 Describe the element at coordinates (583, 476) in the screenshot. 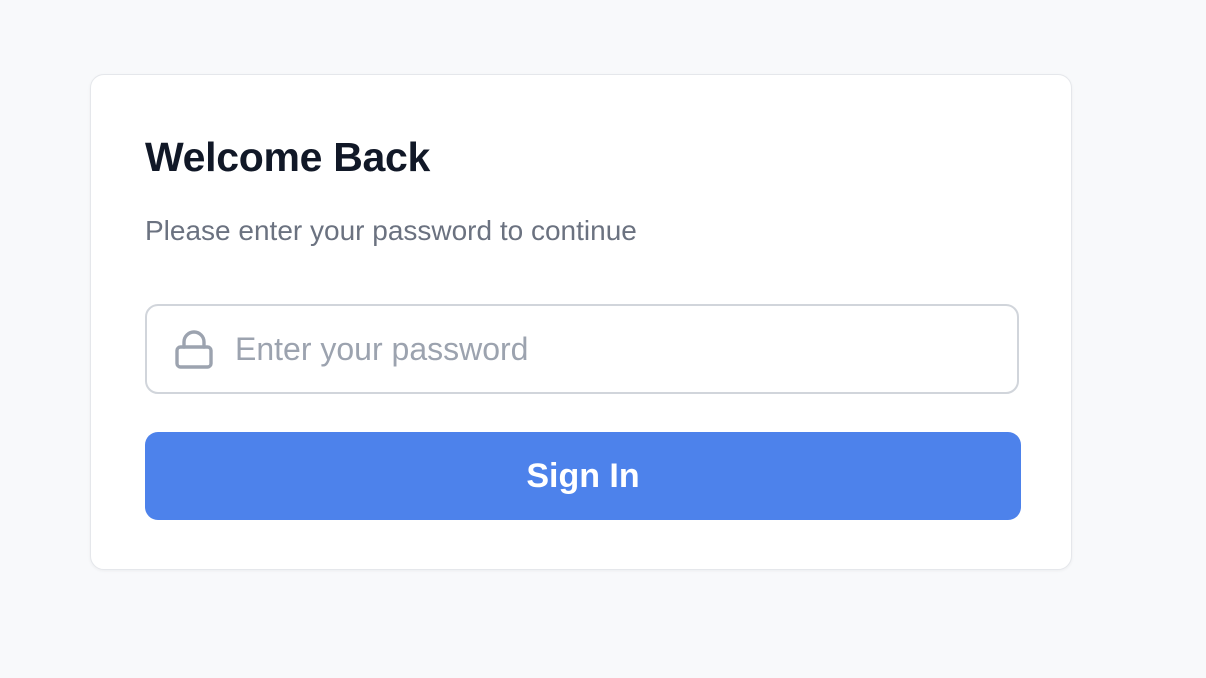

I see `sign-in-button: Sign In` at that location.